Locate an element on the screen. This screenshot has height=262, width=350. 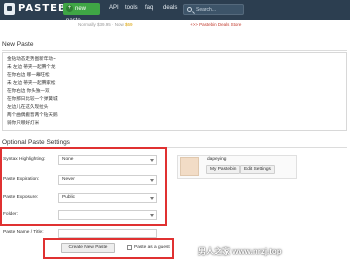
new-paste-heading: New Paste is located at coordinates (18, 44).